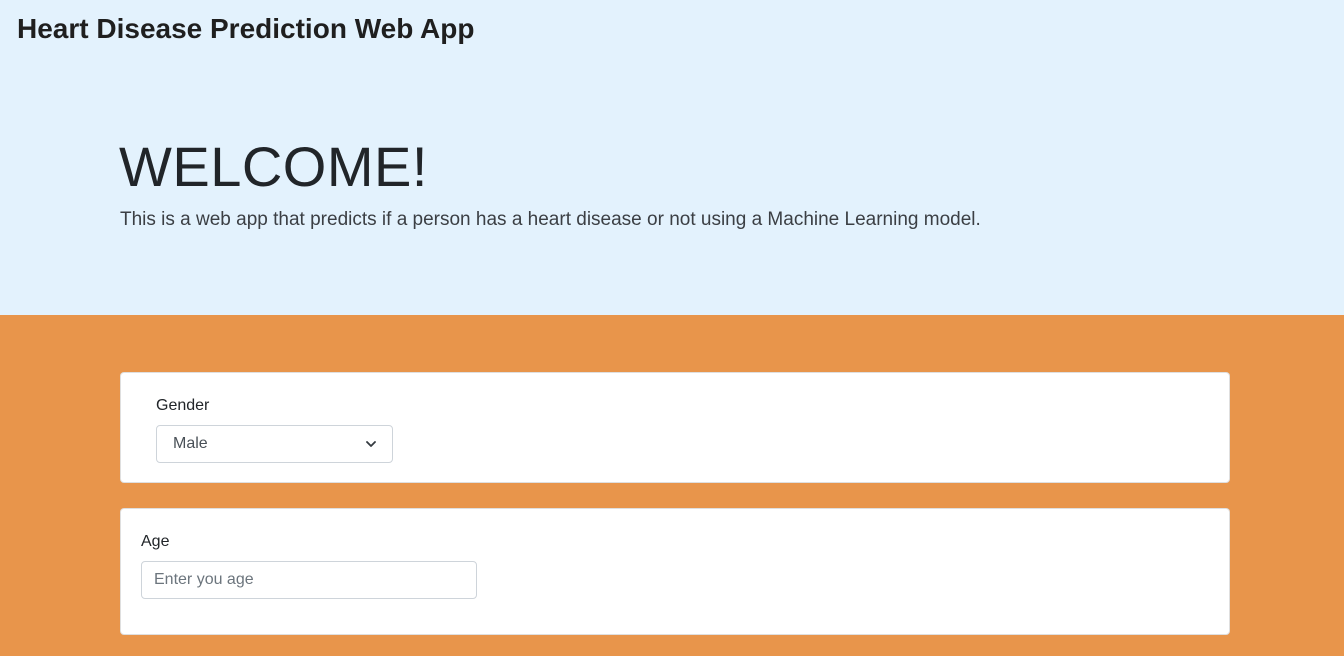  I want to click on gender-selected-value: Male, so click(190, 443).